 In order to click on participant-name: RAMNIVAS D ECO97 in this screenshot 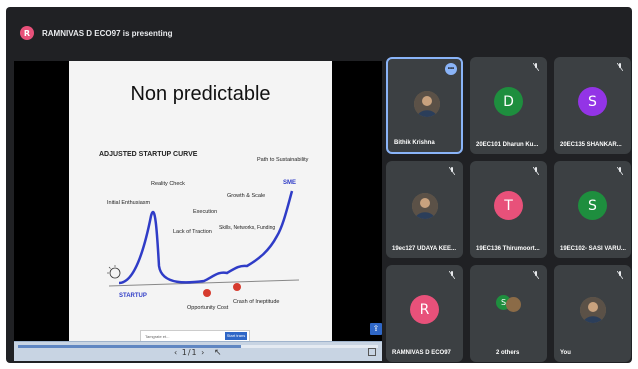, I will do `click(421, 353)`.